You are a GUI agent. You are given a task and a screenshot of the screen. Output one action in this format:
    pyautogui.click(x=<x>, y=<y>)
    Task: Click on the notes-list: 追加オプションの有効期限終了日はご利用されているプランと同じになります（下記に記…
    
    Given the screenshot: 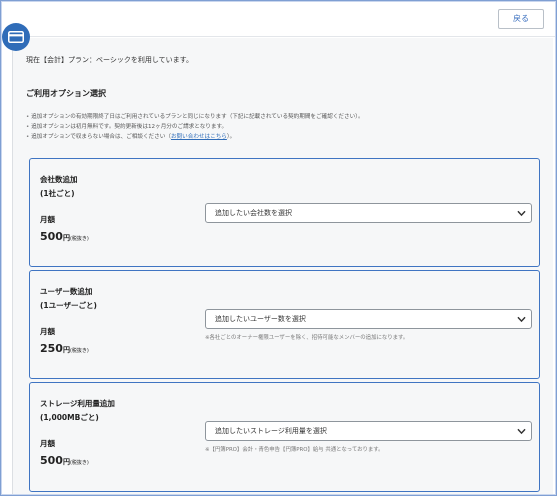 What is the action you would take?
    pyautogui.click(x=195, y=127)
    